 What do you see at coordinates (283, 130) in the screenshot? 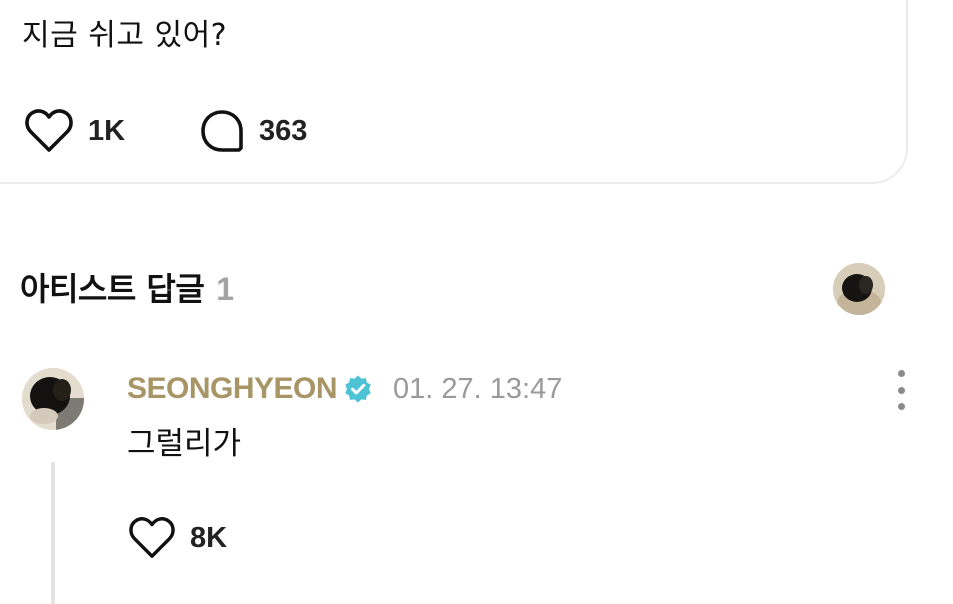
I see `post-comment-count: 363` at bounding box center [283, 130].